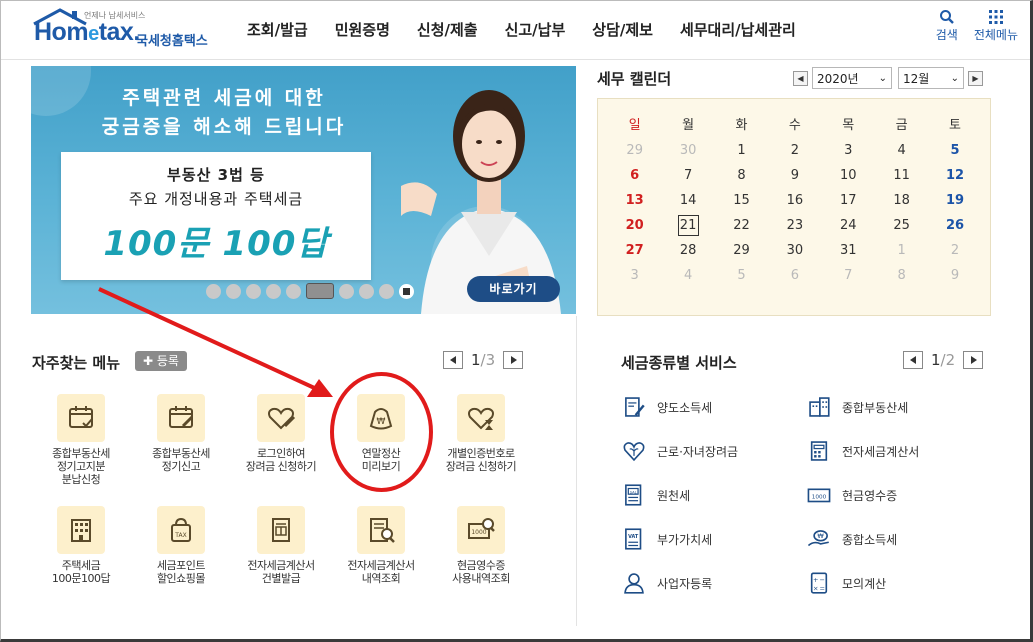 This screenshot has height=642, width=1033. What do you see at coordinates (851, 539) in the screenshot?
I see `tax-service-item: ₩ 종합소득세` at bounding box center [851, 539].